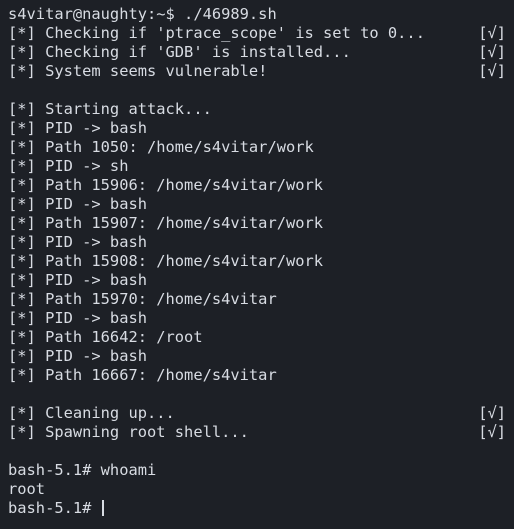 This screenshot has width=514, height=529. I want to click on terminal-line: [*] Path 15970: /home/s4vitar, so click(257, 299).